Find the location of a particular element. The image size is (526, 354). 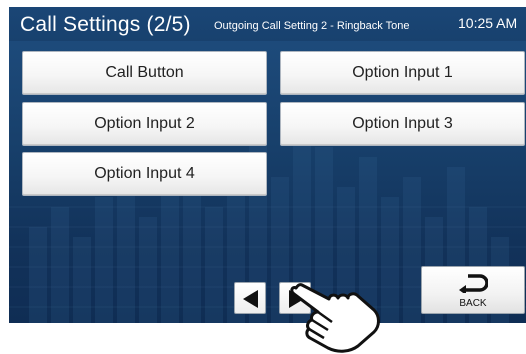

triangle-left-icon is located at coordinates (250, 299).